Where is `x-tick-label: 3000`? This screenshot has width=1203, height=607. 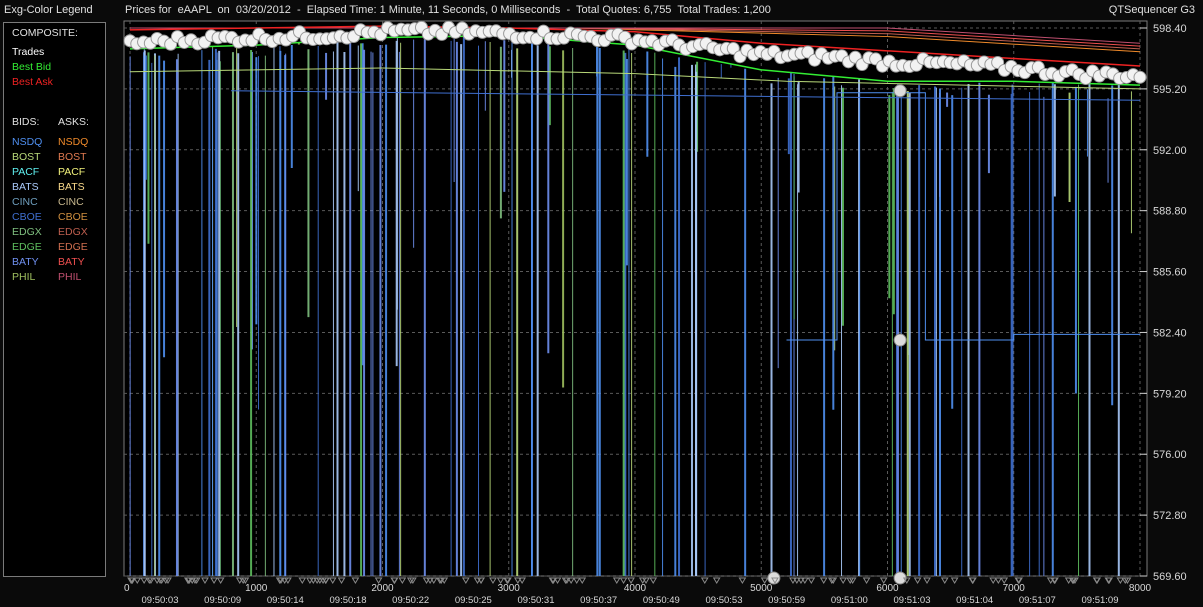 x-tick-label: 3000 is located at coordinates (509, 588).